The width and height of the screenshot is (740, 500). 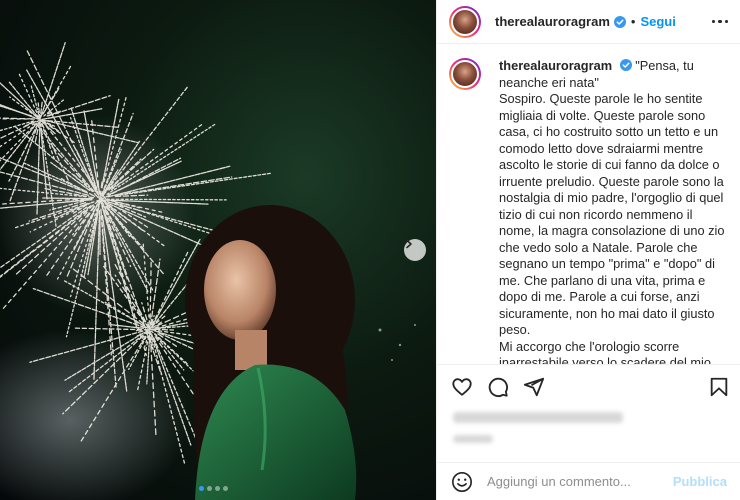 I want to click on chevron-right-icon, so click(x=409, y=244).